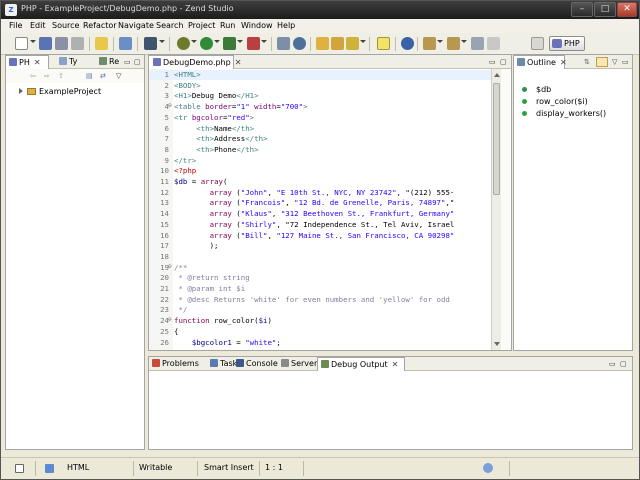 Image resolution: width=640 pixels, height=480 pixels. I want to click on debug-icon, so click(183, 43).